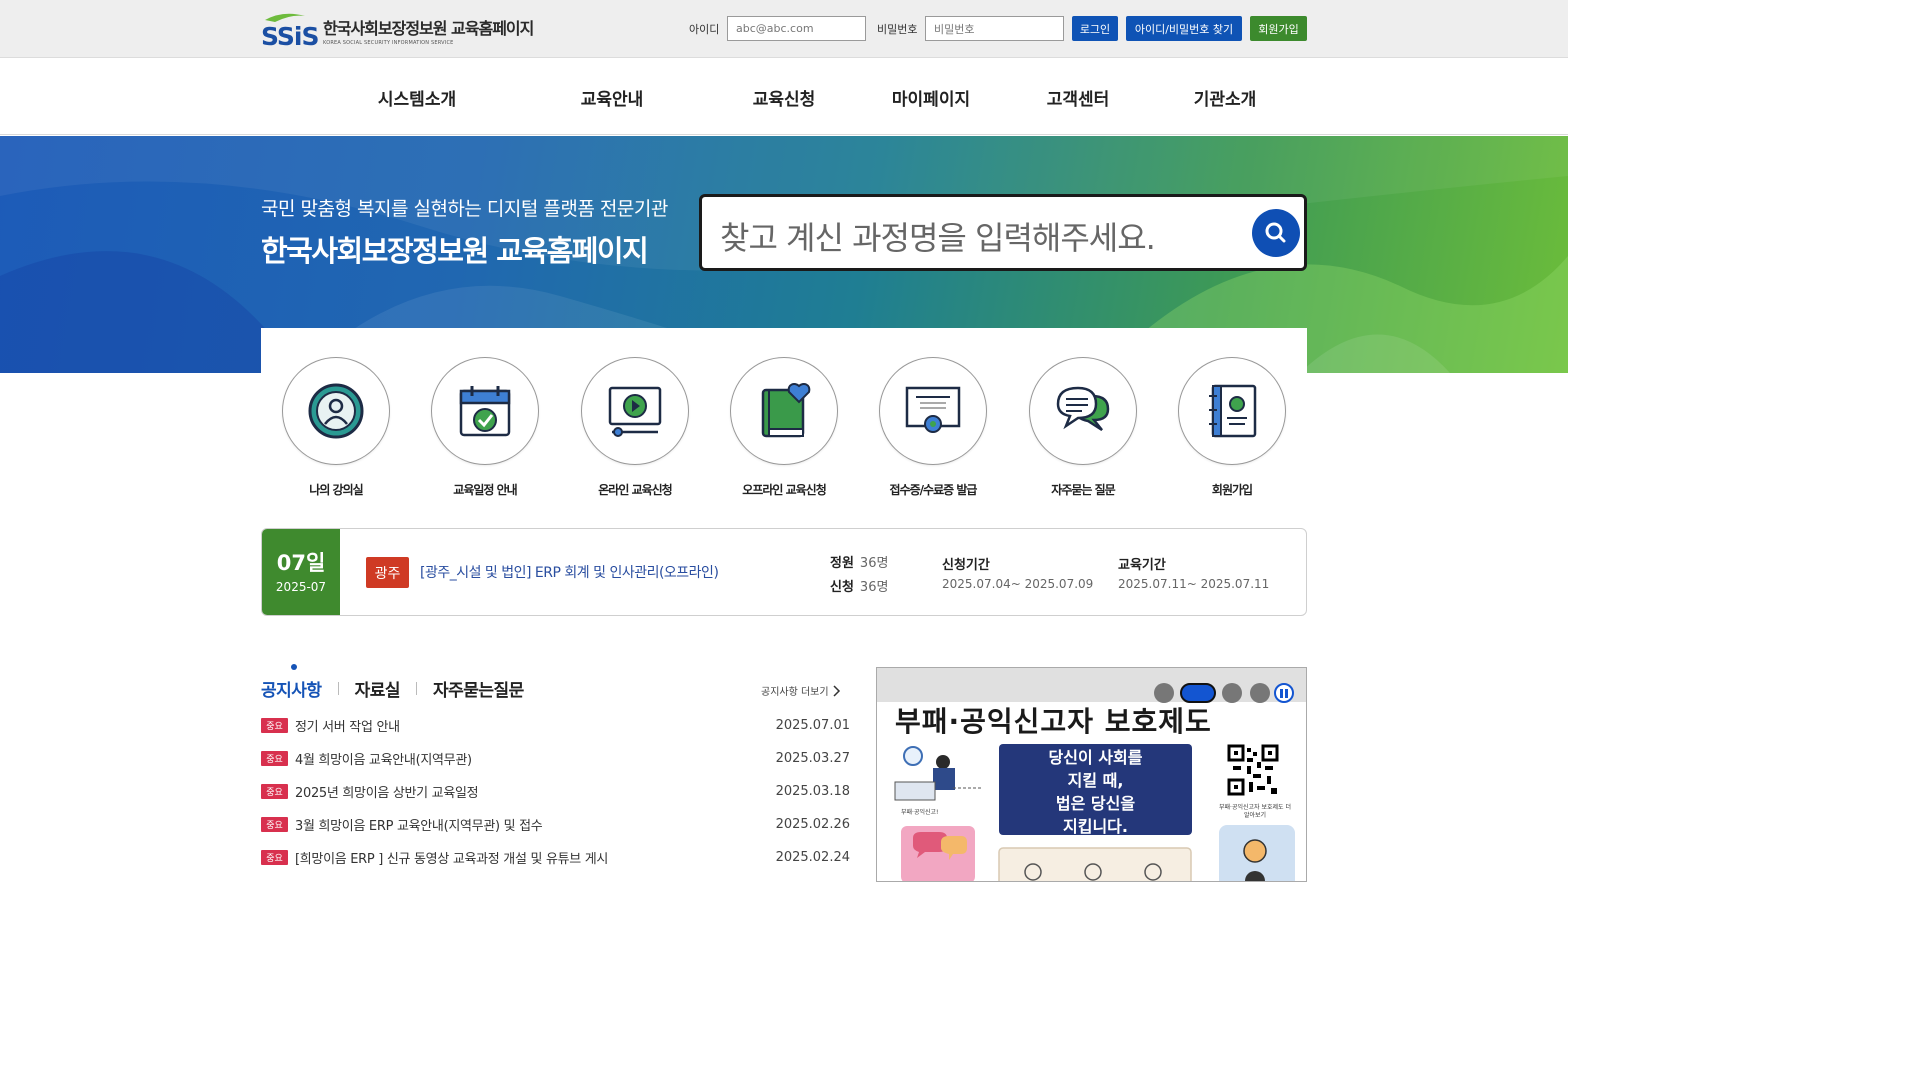  Describe the element at coordinates (301, 563) in the screenshot. I see `schedule-day: 07일` at that location.